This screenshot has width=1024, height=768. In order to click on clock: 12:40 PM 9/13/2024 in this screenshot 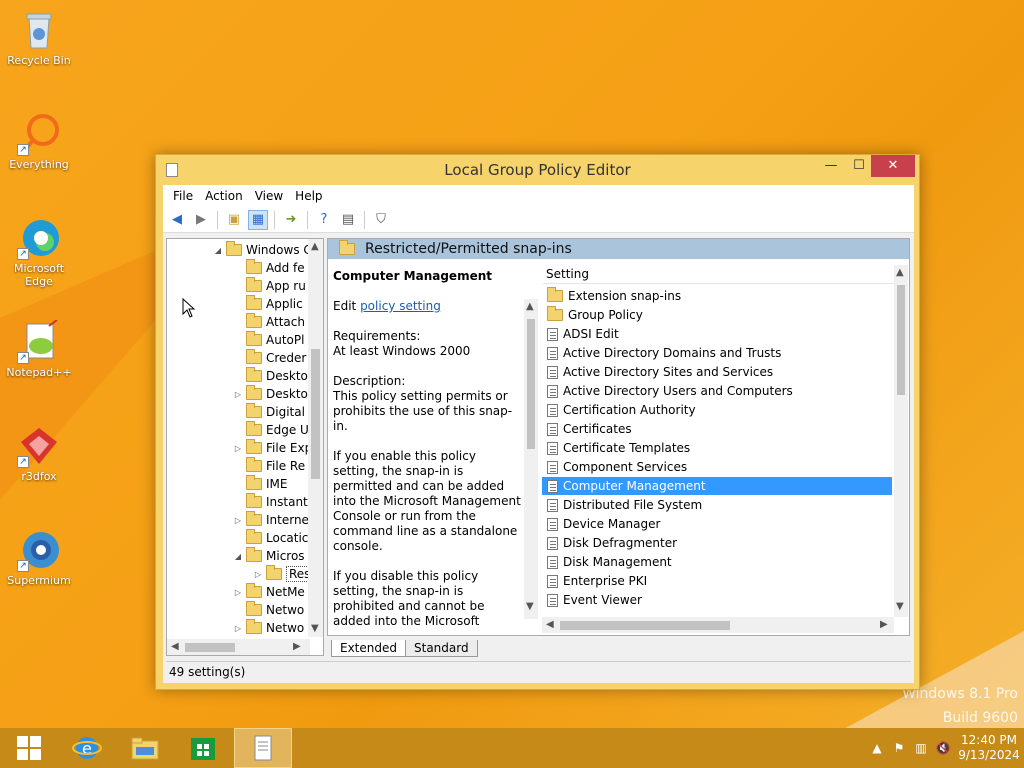, I will do `click(989, 748)`.